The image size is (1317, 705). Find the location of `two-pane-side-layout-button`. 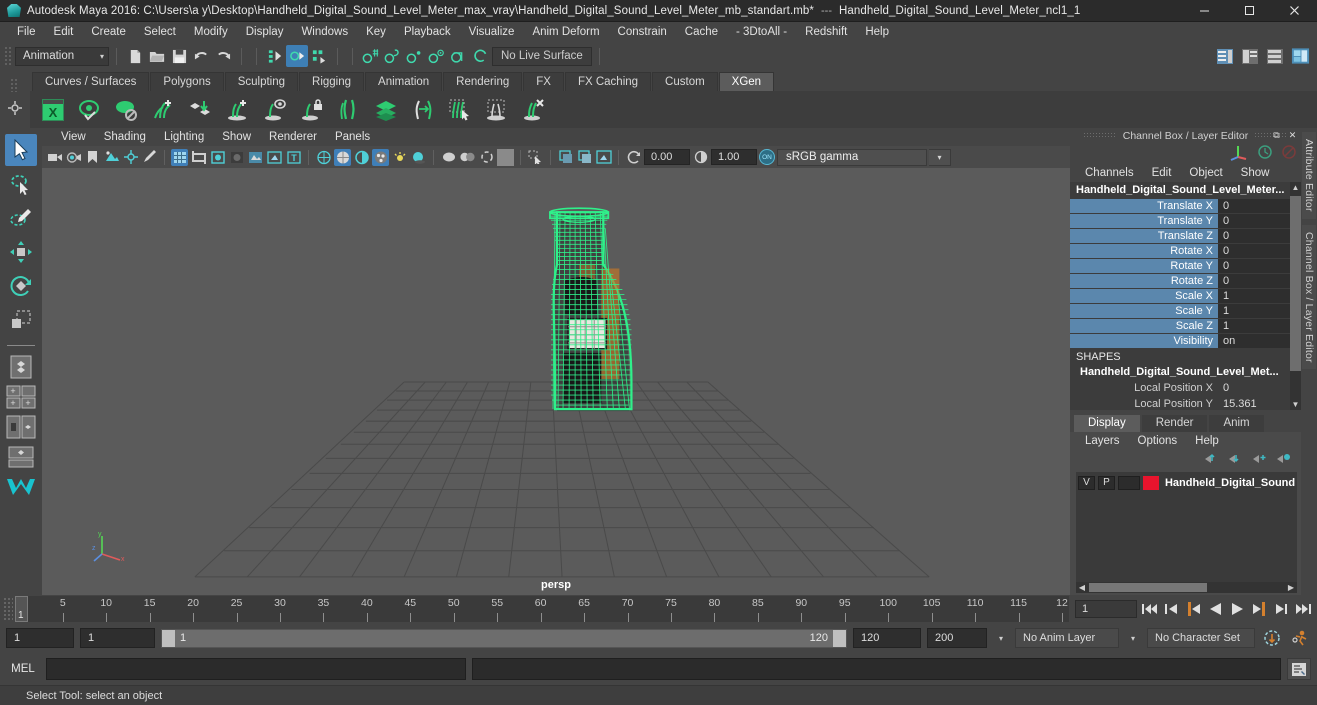

two-pane-side-layout-button is located at coordinates (21, 427).